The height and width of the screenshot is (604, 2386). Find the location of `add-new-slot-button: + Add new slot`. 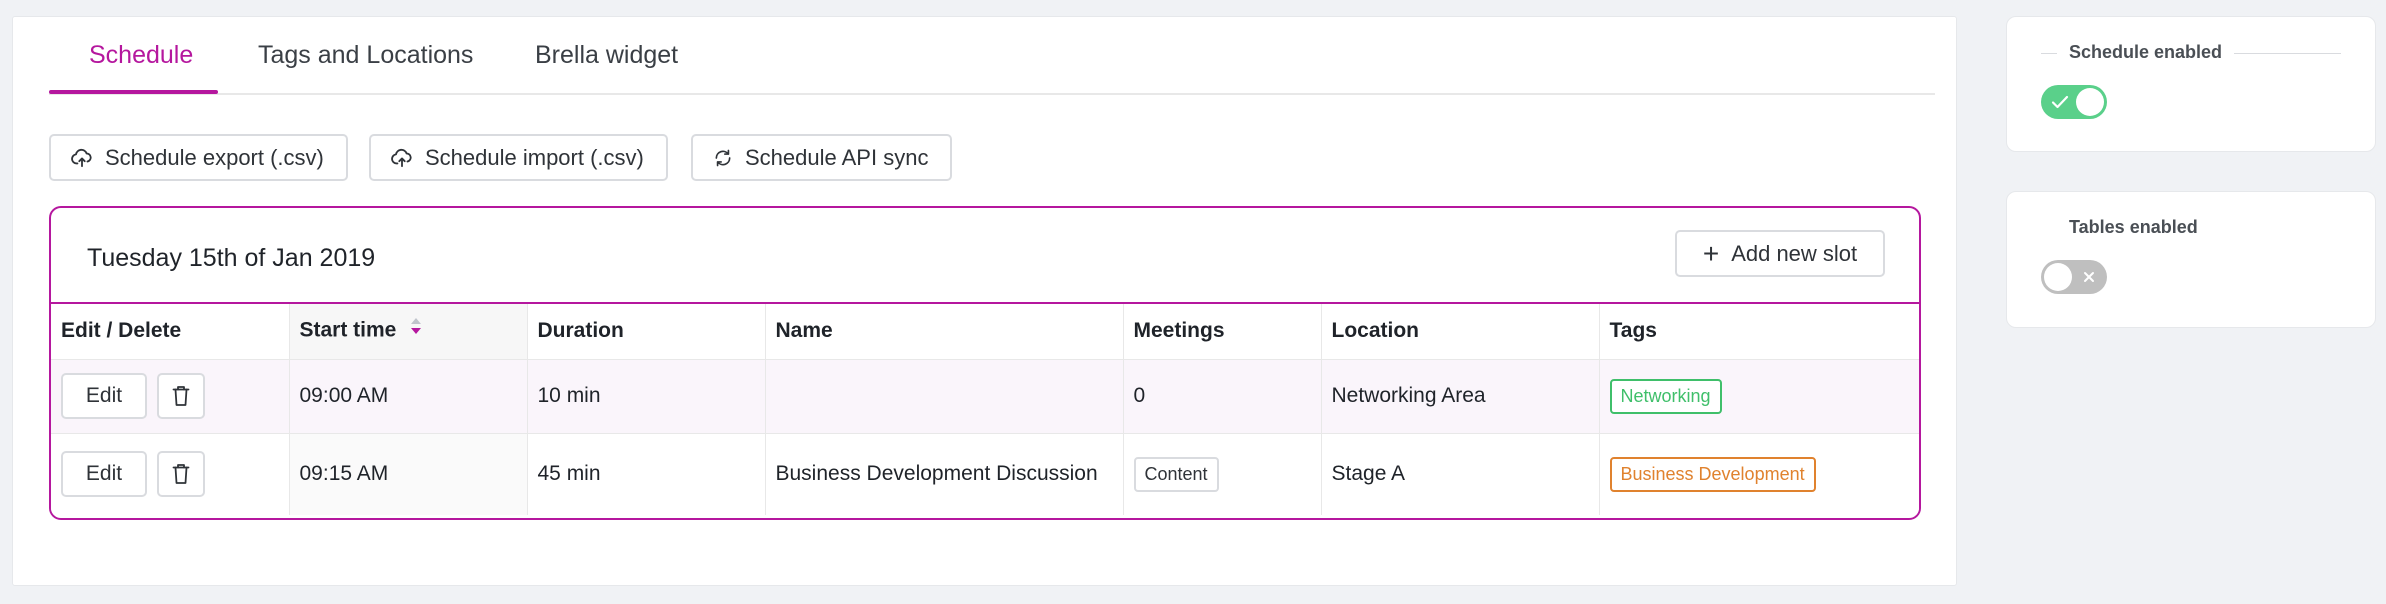

add-new-slot-button: + Add new slot is located at coordinates (1780, 253).